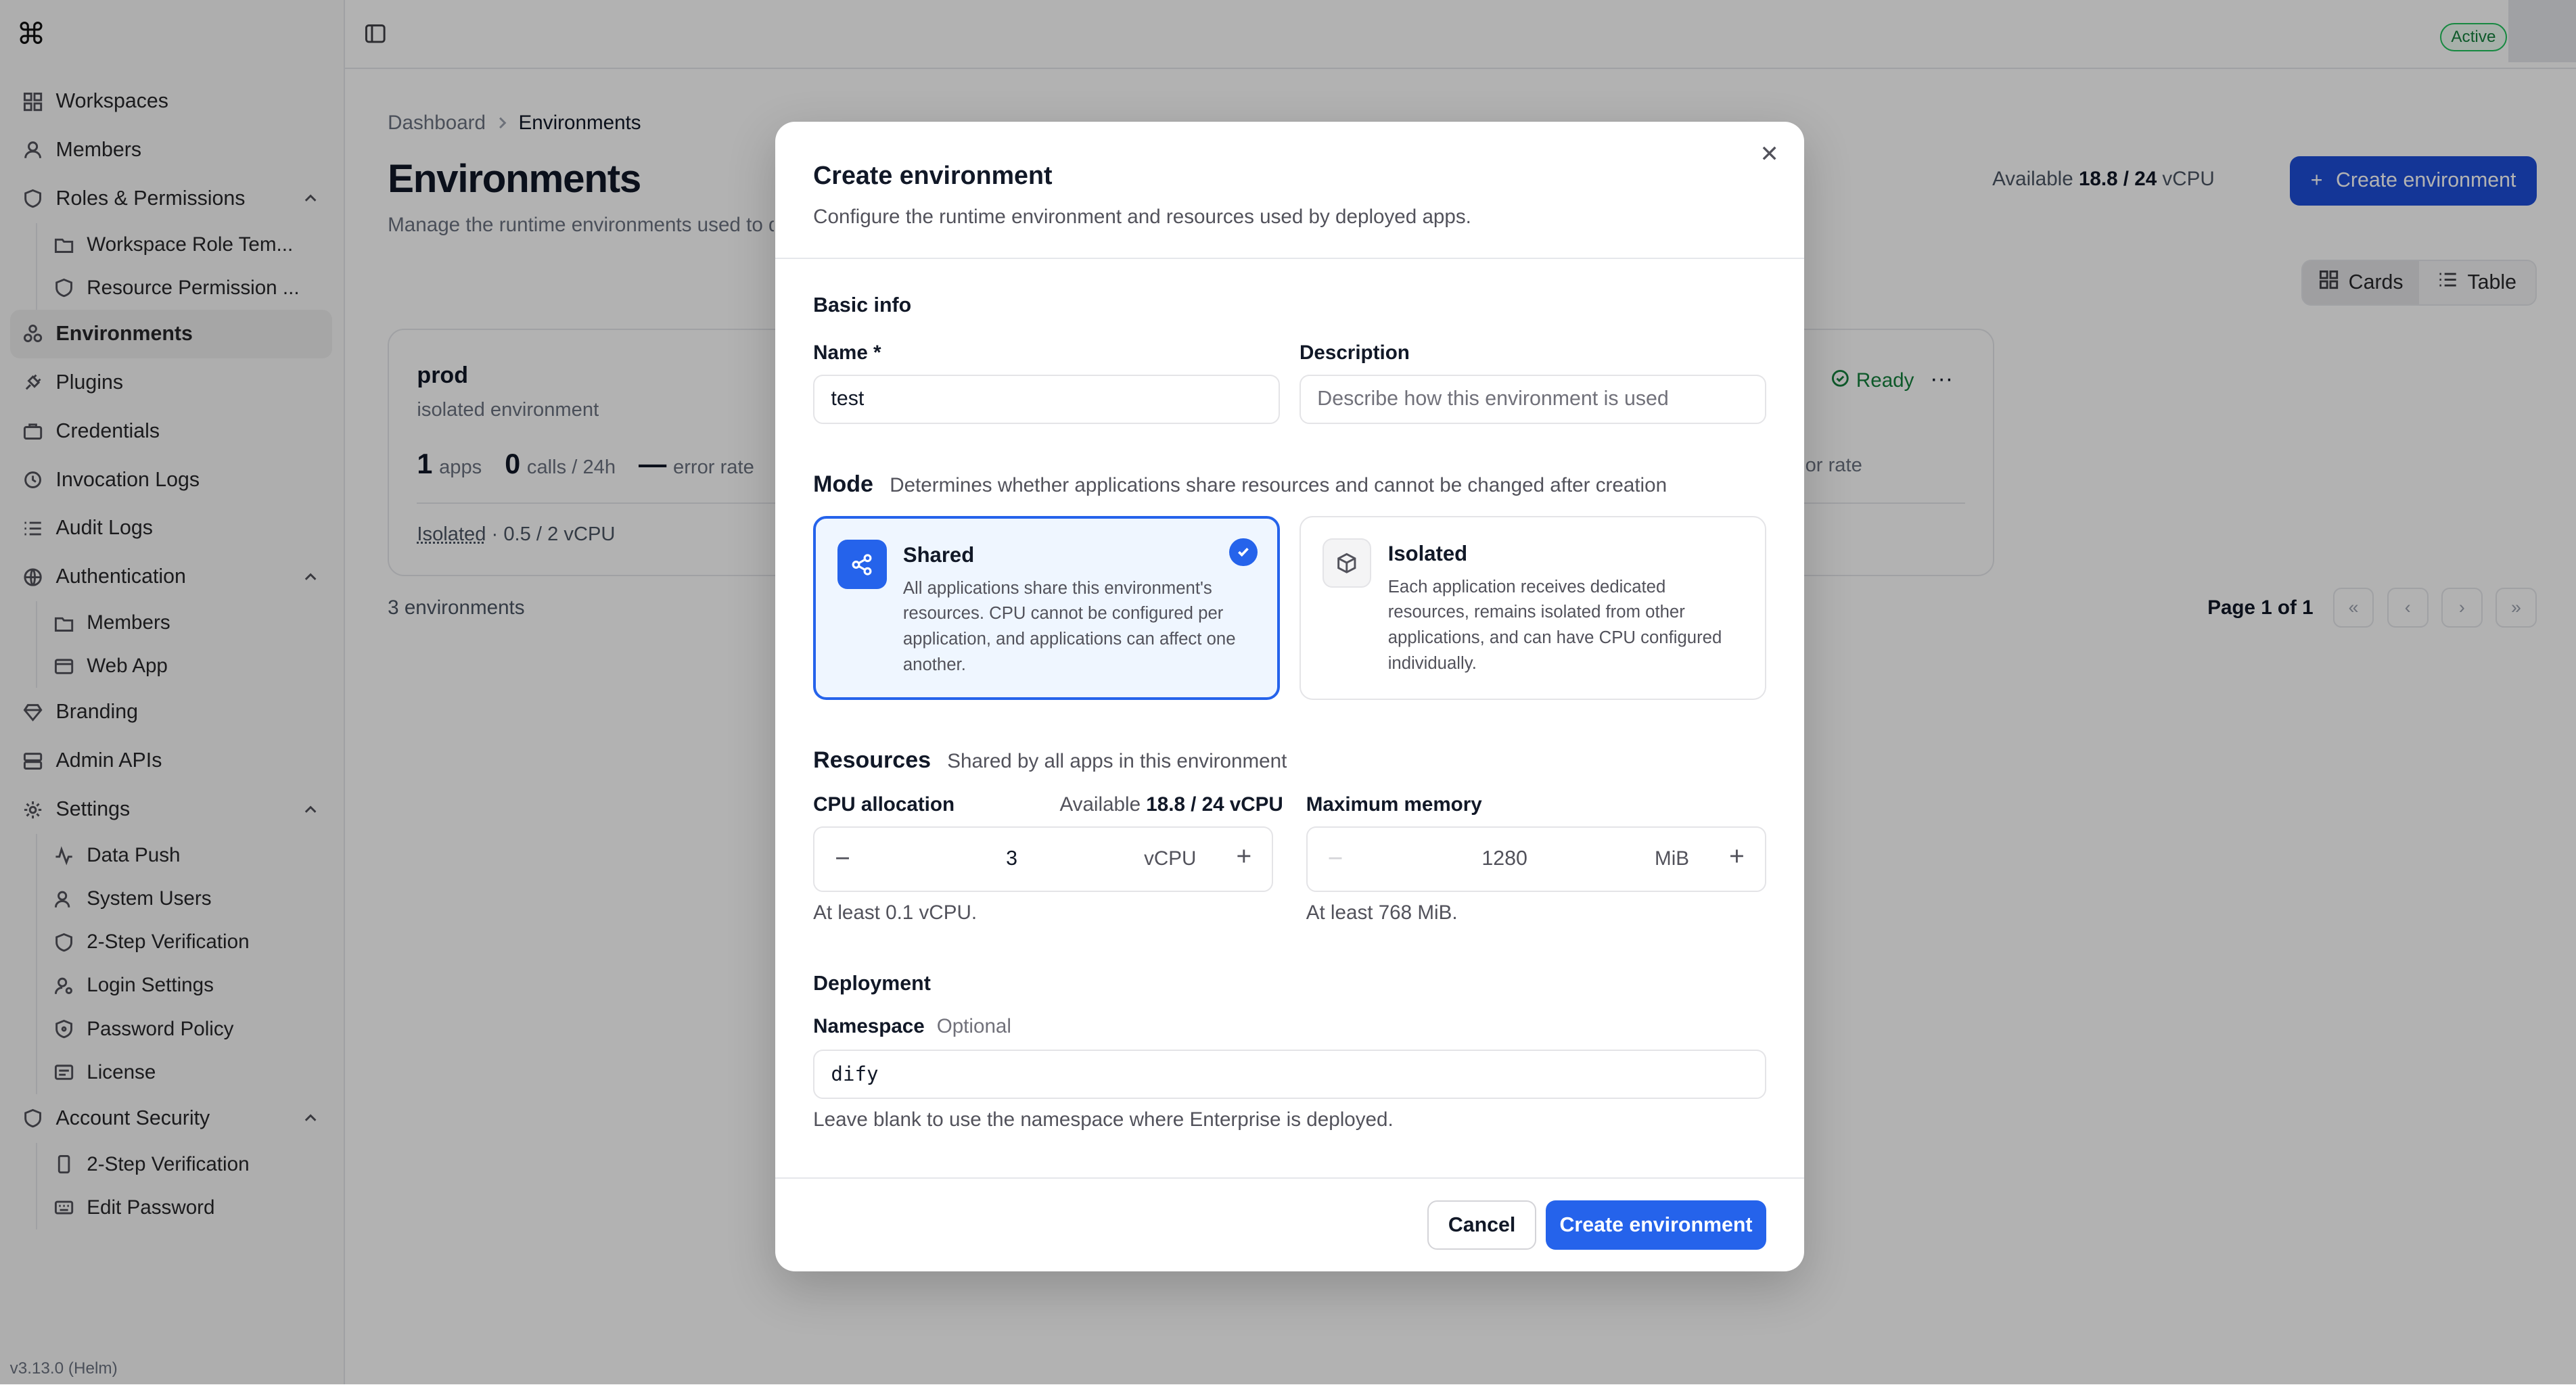  What do you see at coordinates (1504, 858) in the screenshot?
I see `memory-input: 1280` at bounding box center [1504, 858].